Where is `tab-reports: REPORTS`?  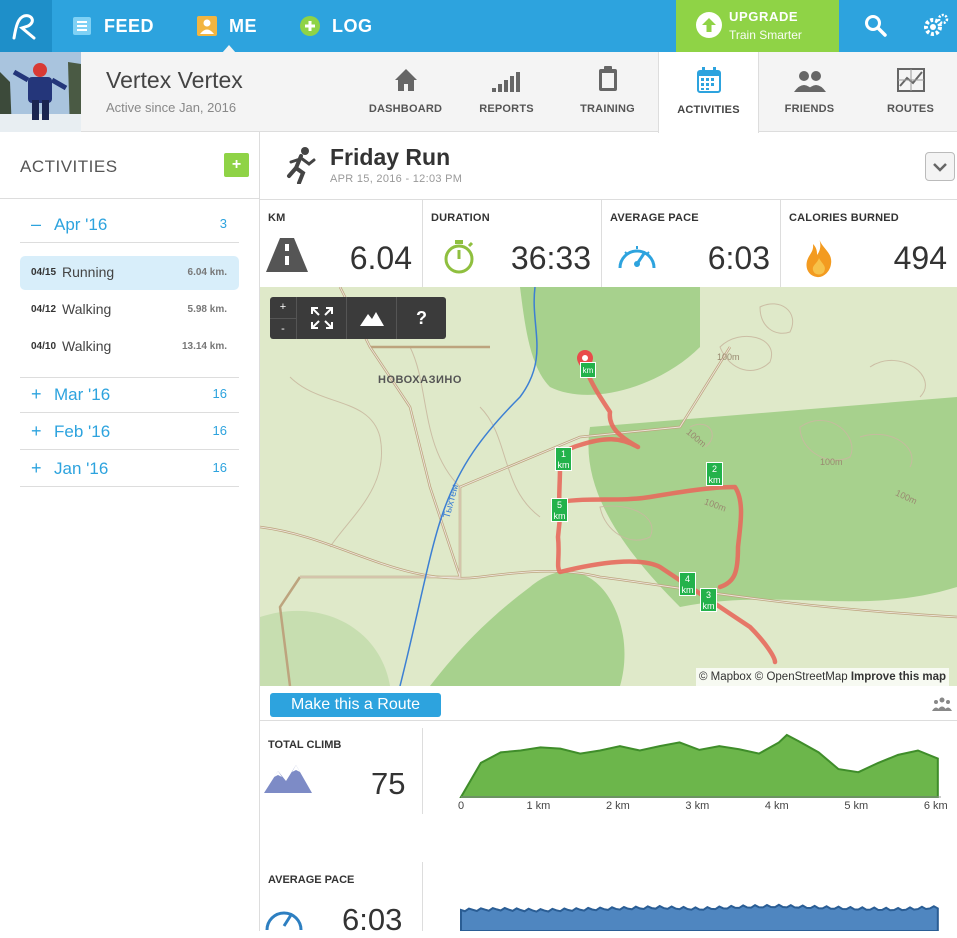 tab-reports: REPORTS is located at coordinates (506, 92).